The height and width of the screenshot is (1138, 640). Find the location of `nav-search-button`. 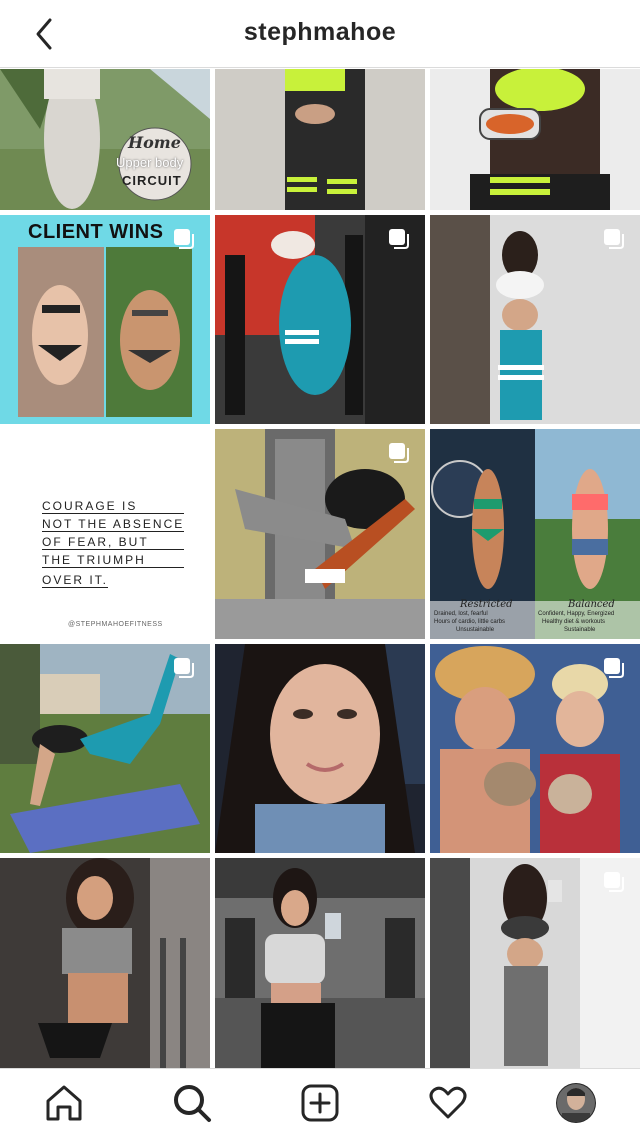

nav-search-button is located at coordinates (192, 1103).